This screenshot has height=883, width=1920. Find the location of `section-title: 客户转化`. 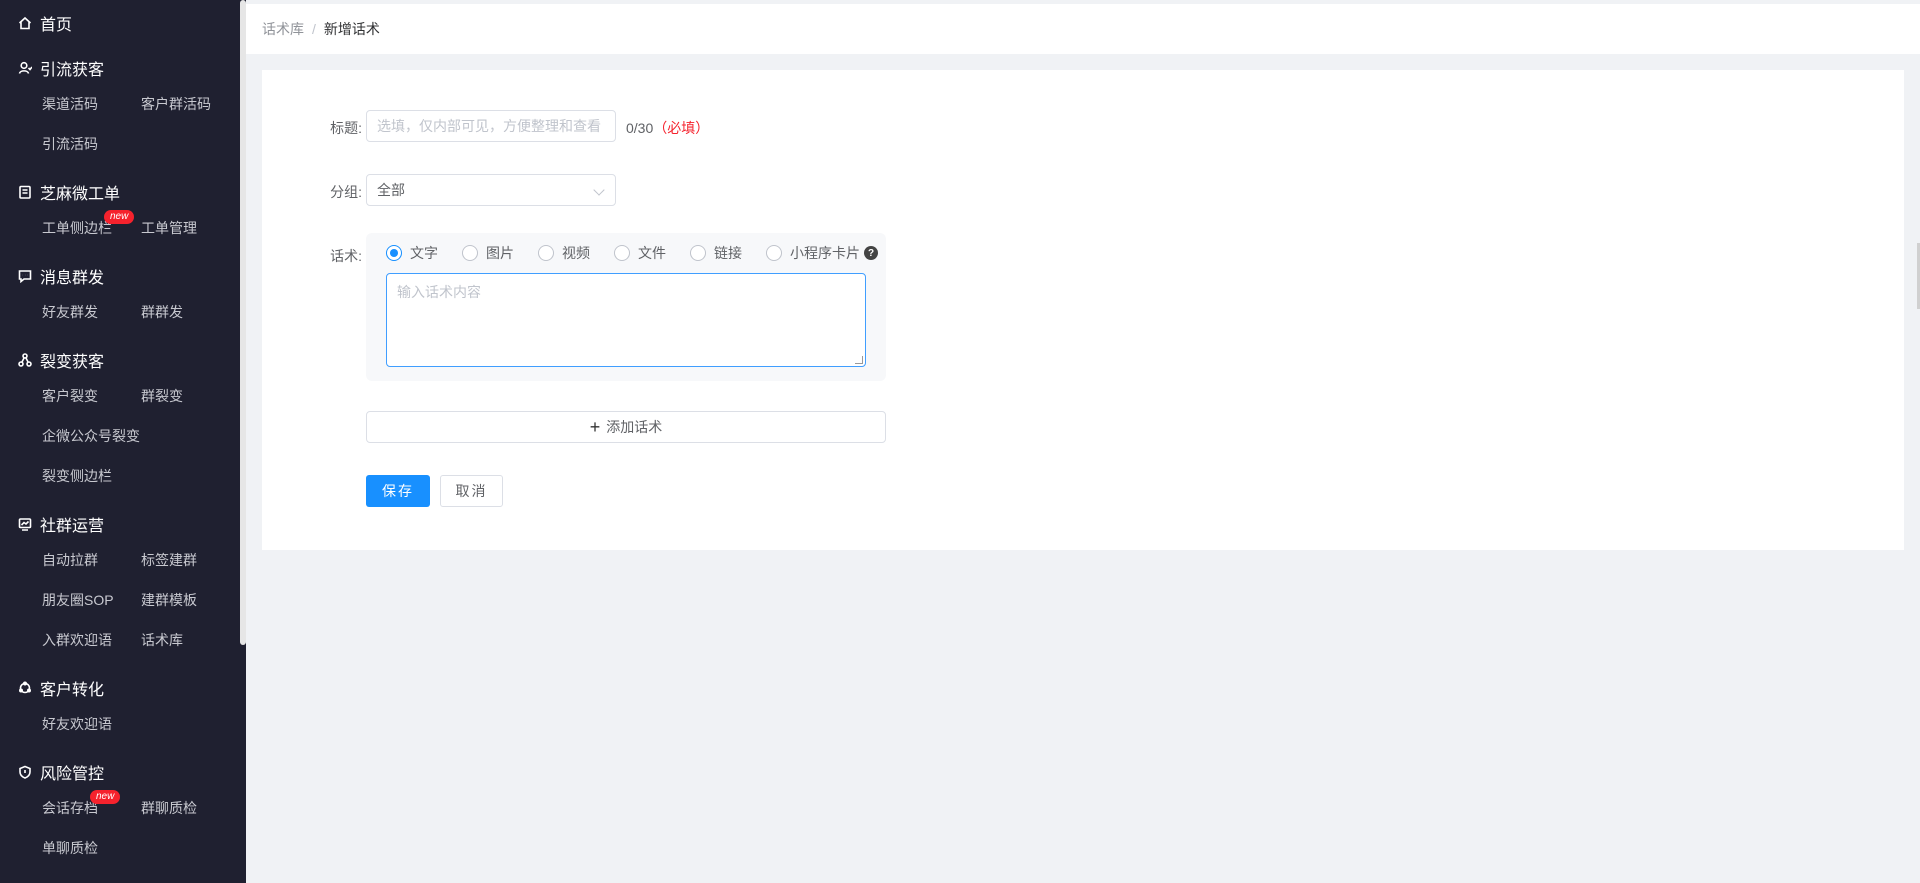

section-title: 客户转化 is located at coordinates (72, 690).